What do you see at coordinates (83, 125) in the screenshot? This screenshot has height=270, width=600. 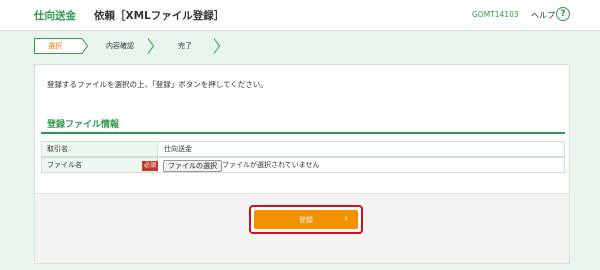 I see `section-title: 登録ファイル情報` at bounding box center [83, 125].